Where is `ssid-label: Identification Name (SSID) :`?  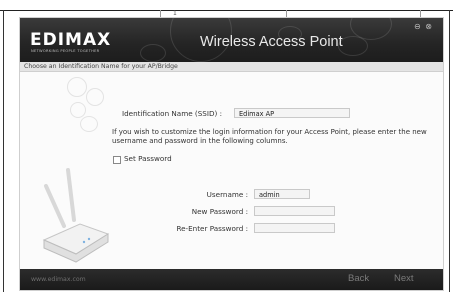 ssid-label: Identification Name (SSID) : is located at coordinates (172, 113).